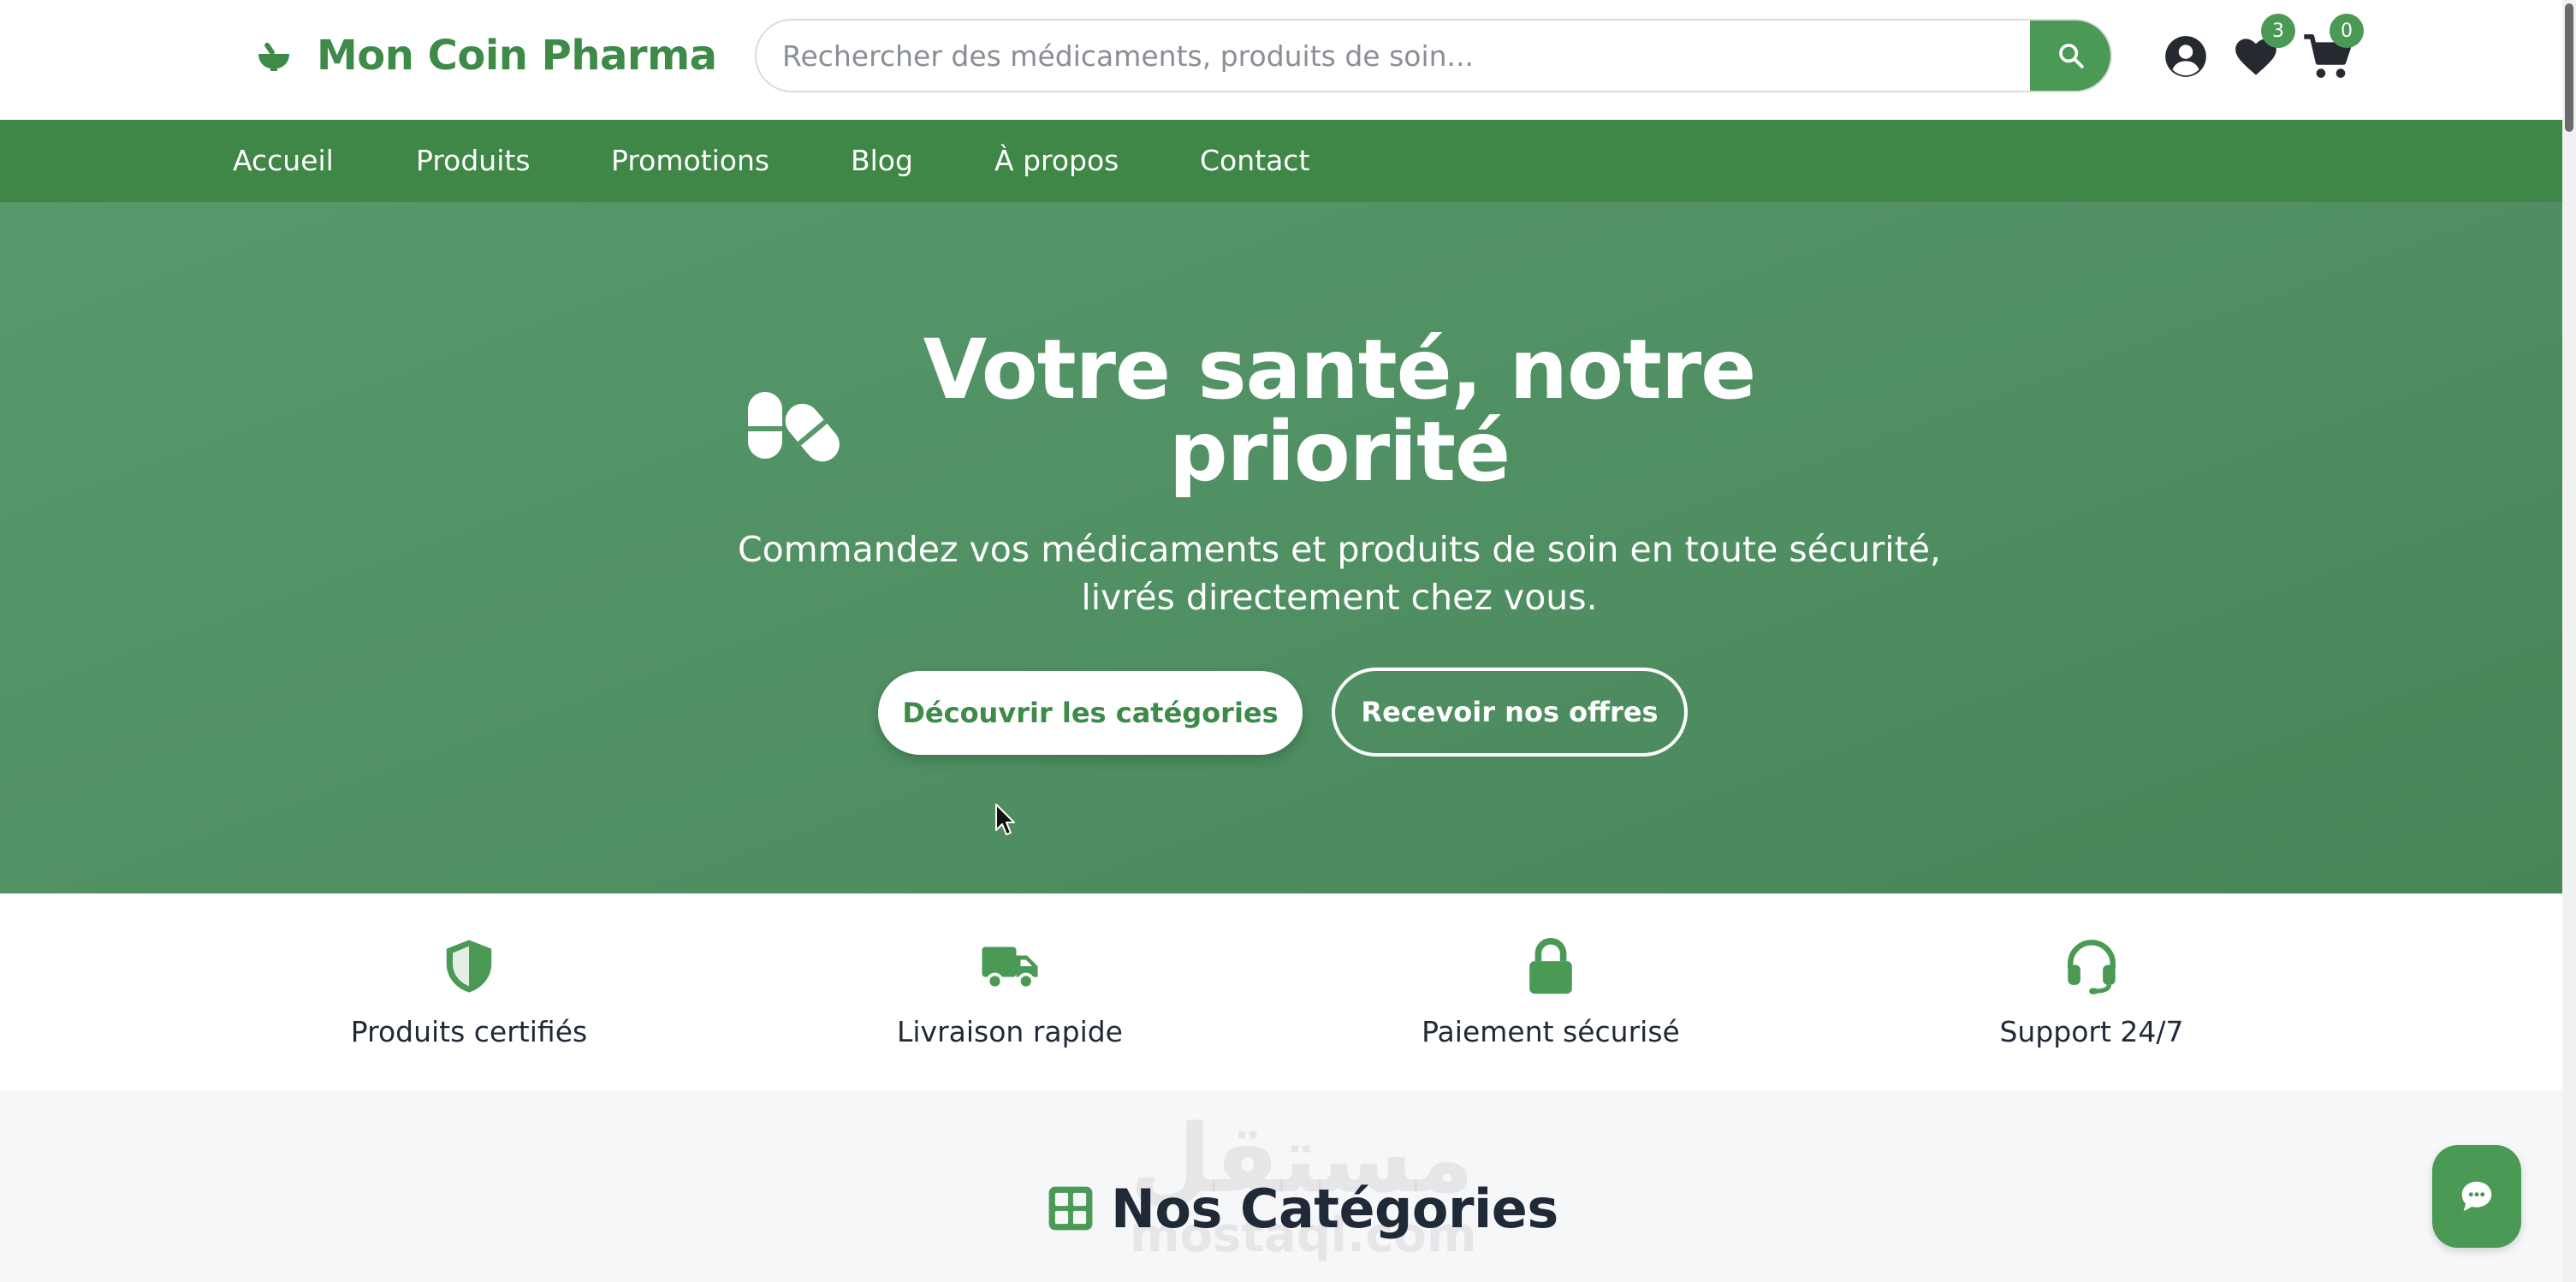  What do you see at coordinates (2569, 67) in the screenshot?
I see `scrollbar-thumb` at bounding box center [2569, 67].